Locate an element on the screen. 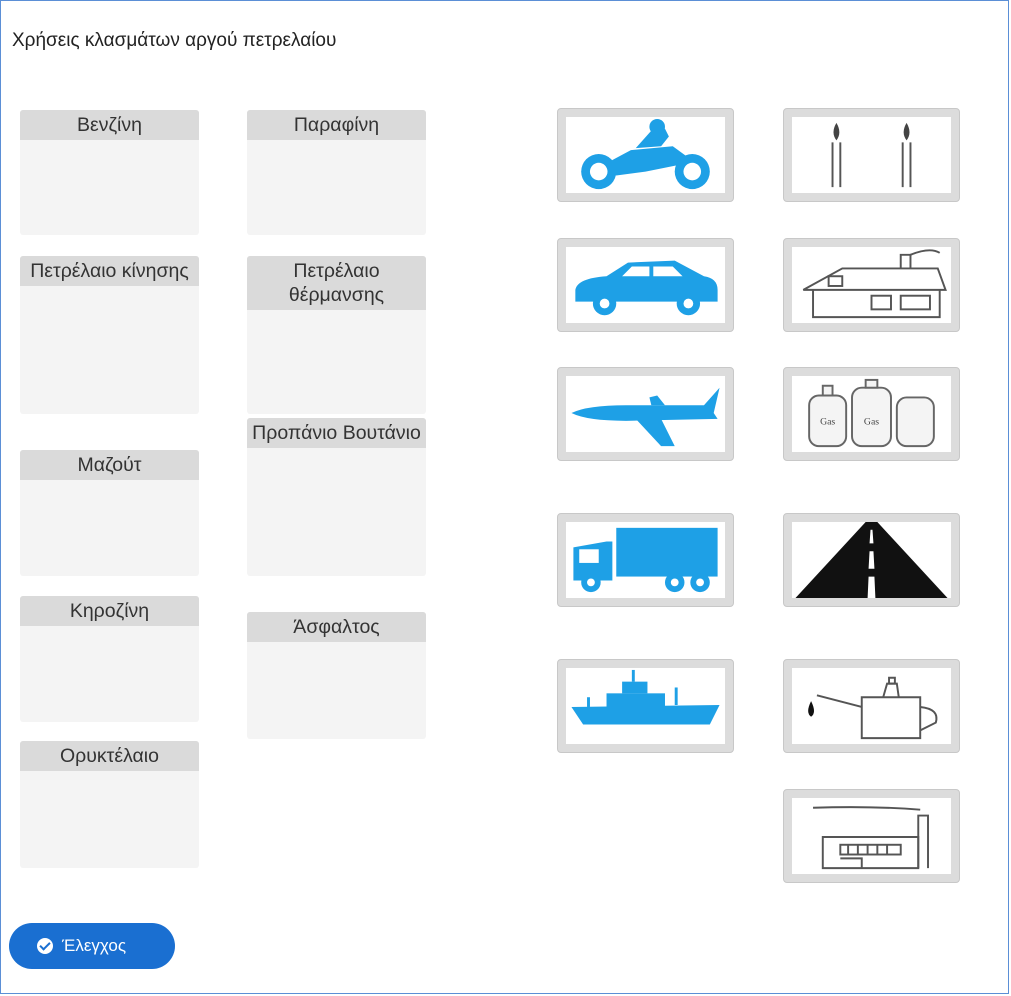  draggable-card-candles is located at coordinates (871, 155).